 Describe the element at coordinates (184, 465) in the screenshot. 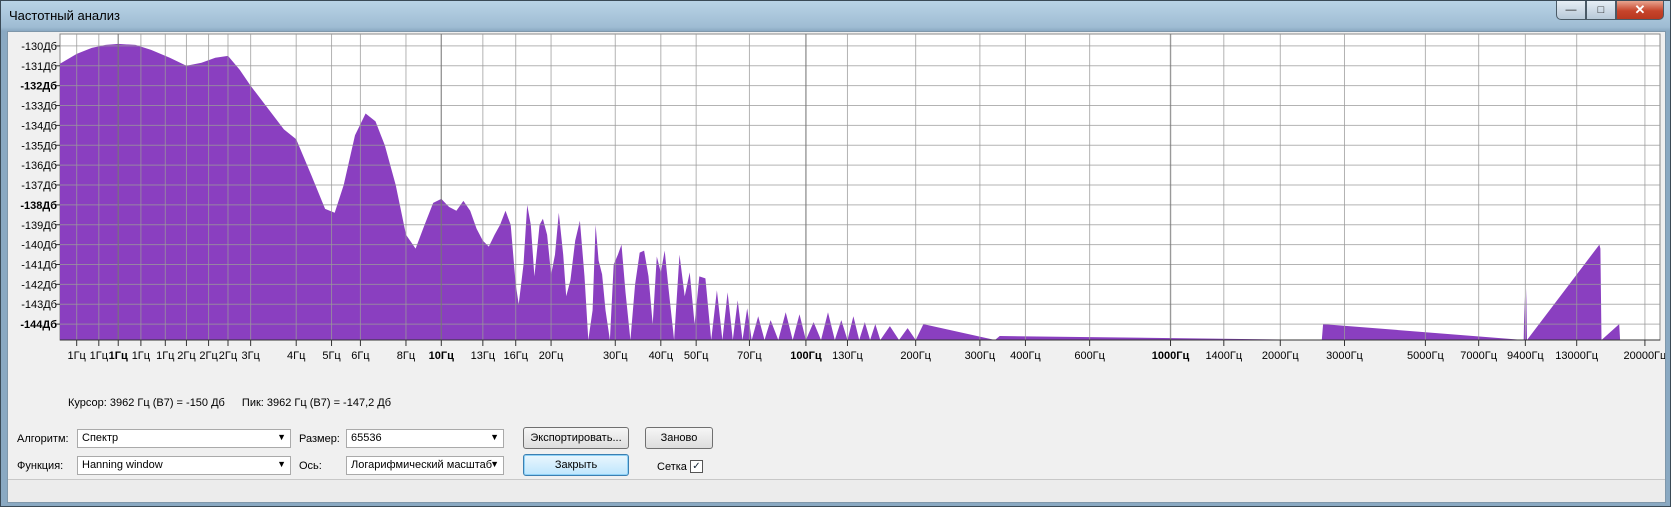

I see `function-select: Hanning window ▼` at that location.